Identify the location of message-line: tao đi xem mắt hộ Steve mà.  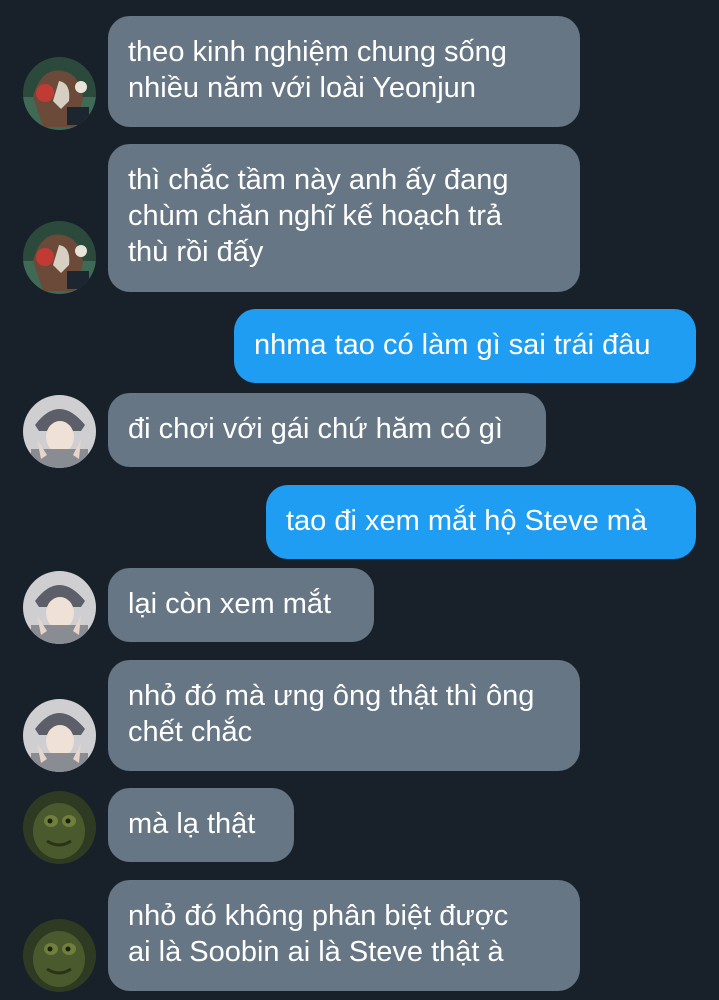
(467, 521).